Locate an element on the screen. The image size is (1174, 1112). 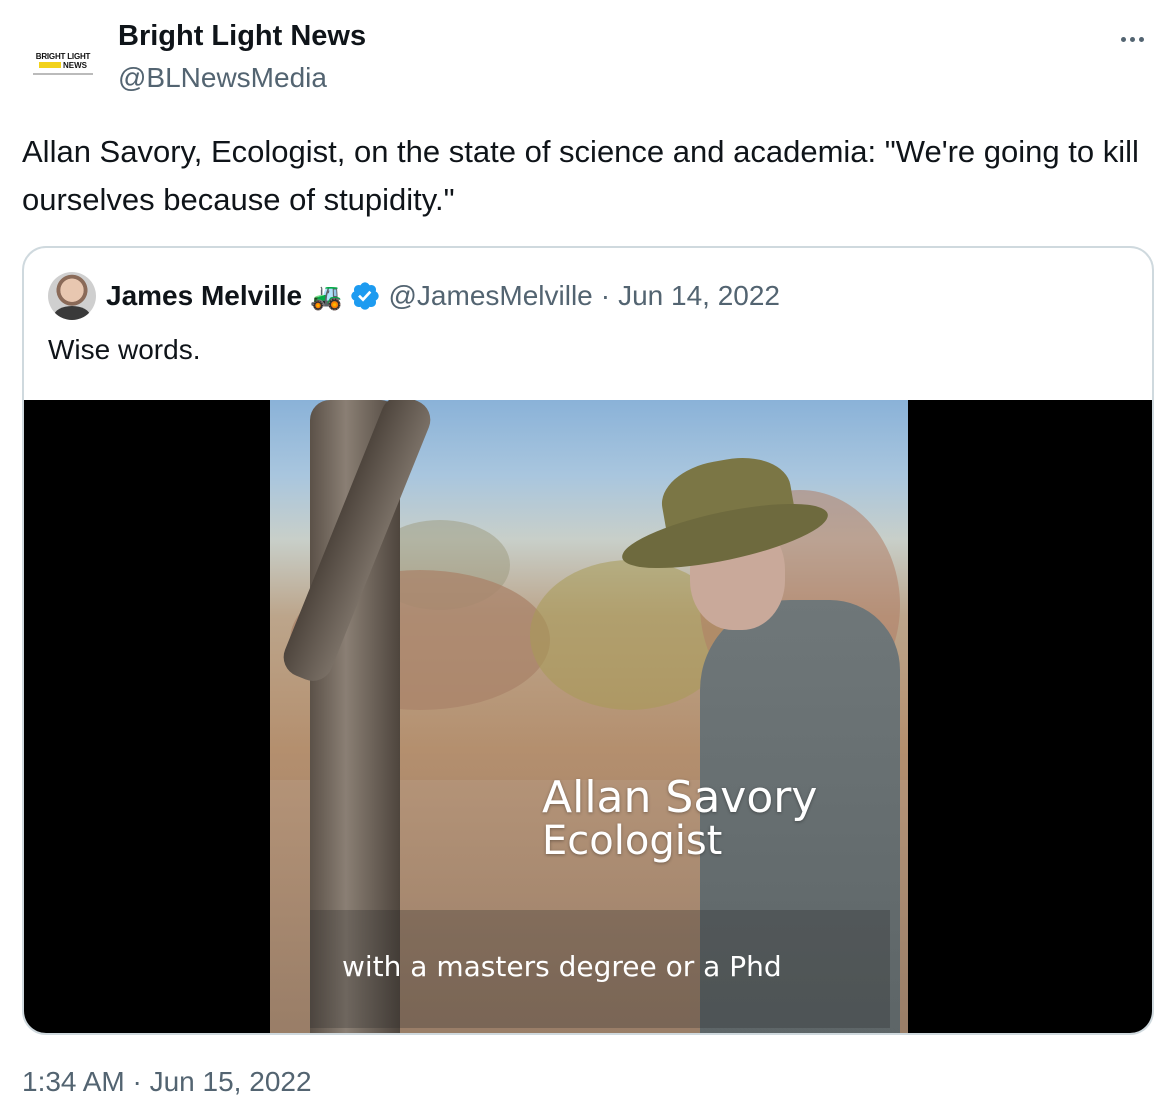
logo-text-bright-light: BRIGHT LIGHT is located at coordinates (63, 56).